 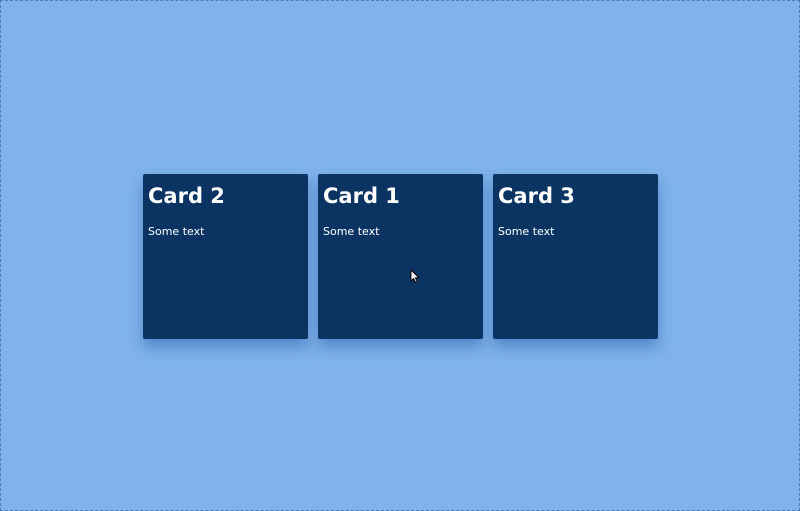 I want to click on card-title: Card 1, so click(x=361, y=196).